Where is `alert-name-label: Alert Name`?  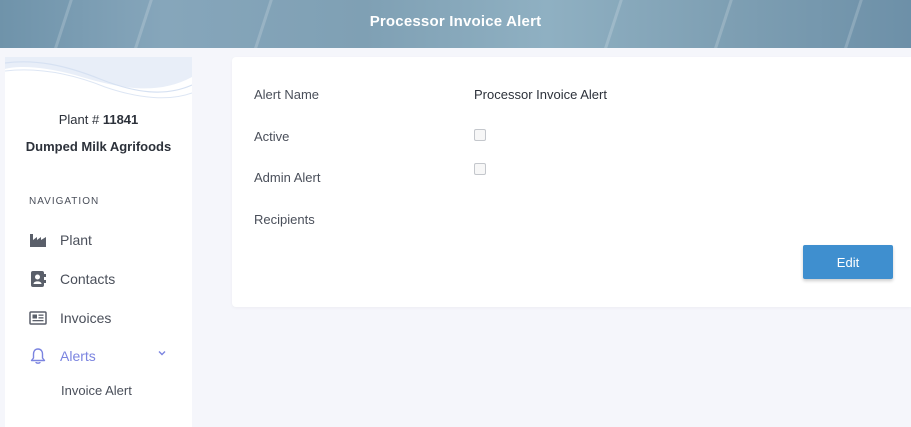
alert-name-label: Alert Name is located at coordinates (287, 94).